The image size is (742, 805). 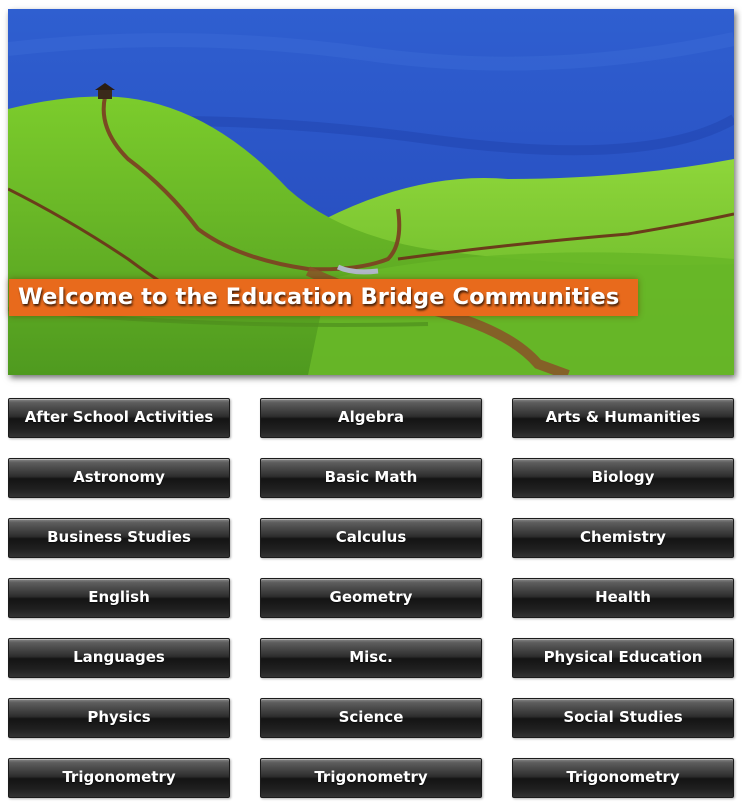 I want to click on button-chemistry: Chemistry, so click(x=623, y=538).